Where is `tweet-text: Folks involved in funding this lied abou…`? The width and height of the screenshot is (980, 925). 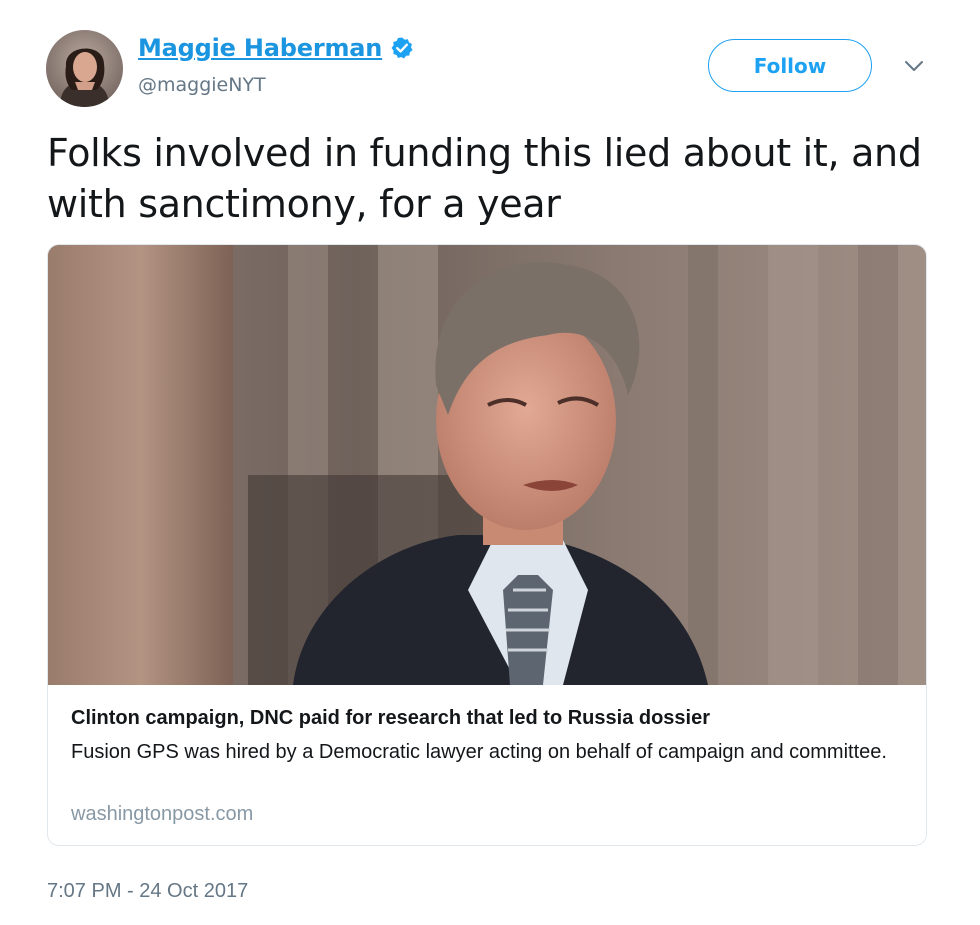 tweet-text: Folks involved in funding this lied abou… is located at coordinates (484, 178).